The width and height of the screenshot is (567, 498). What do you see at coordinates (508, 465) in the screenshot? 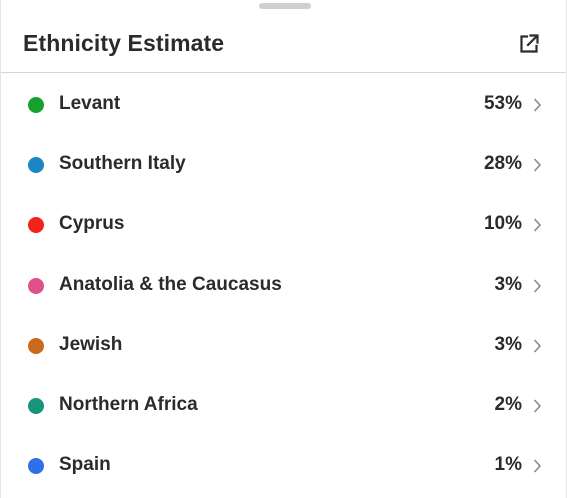
I see `region-percent: 1%` at bounding box center [508, 465].